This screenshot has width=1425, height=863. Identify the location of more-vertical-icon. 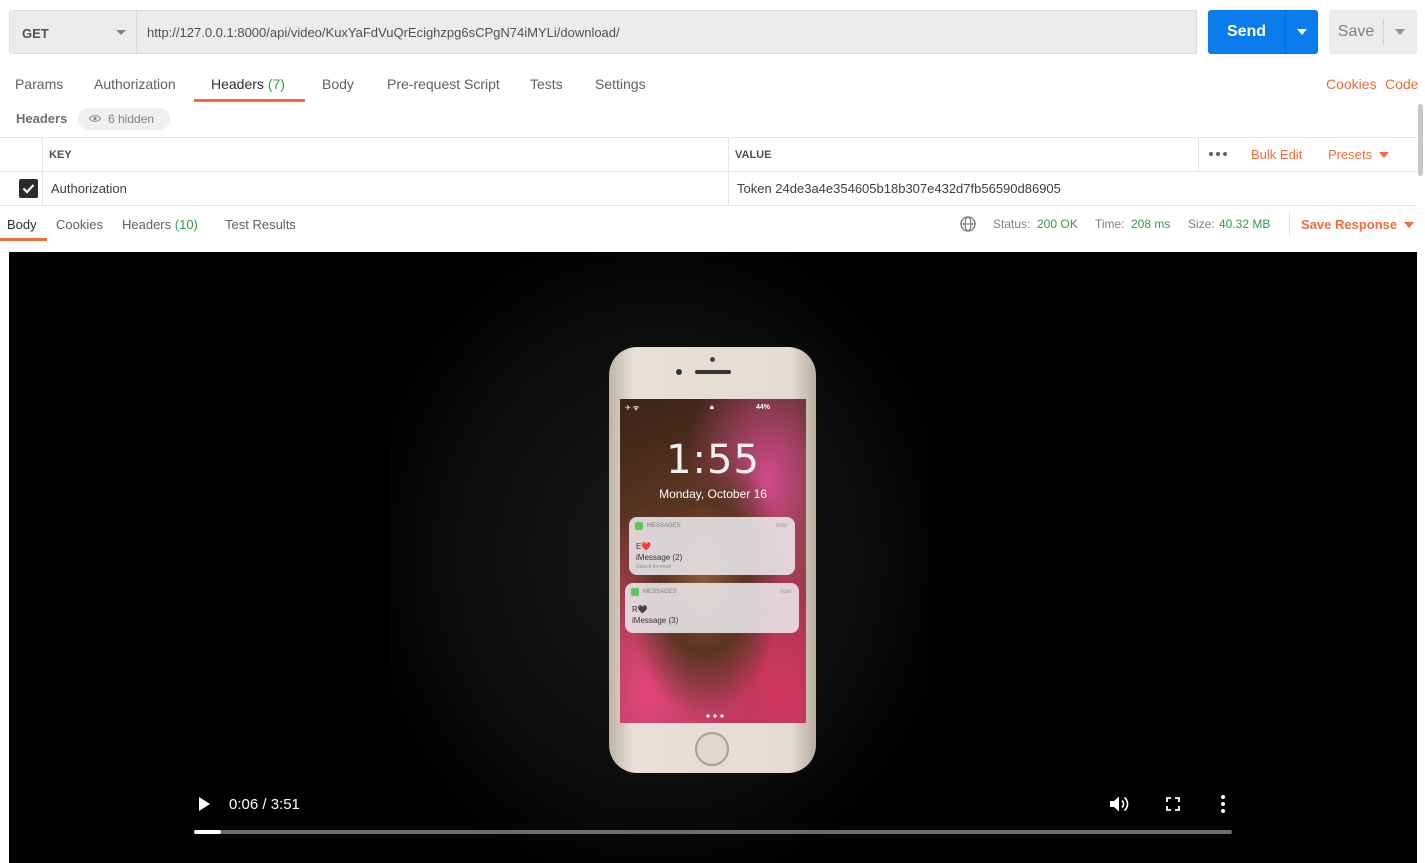
(1223, 804).